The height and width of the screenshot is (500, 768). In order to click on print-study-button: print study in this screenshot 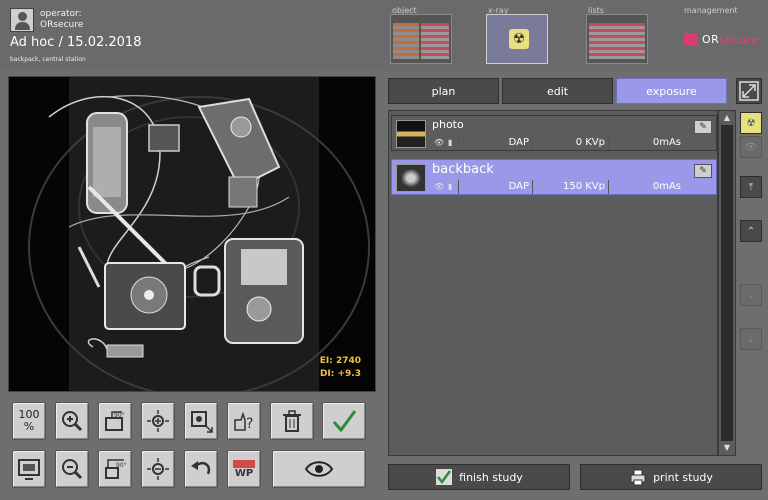, I will do `click(671, 477)`.